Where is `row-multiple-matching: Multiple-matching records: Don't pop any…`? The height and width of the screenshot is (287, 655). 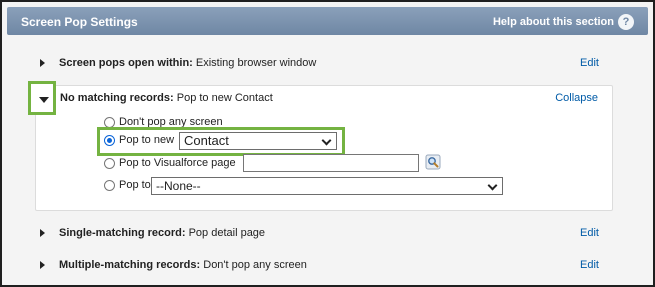
row-multiple-matching: Multiple-matching records: Don't pop any… is located at coordinates (183, 265).